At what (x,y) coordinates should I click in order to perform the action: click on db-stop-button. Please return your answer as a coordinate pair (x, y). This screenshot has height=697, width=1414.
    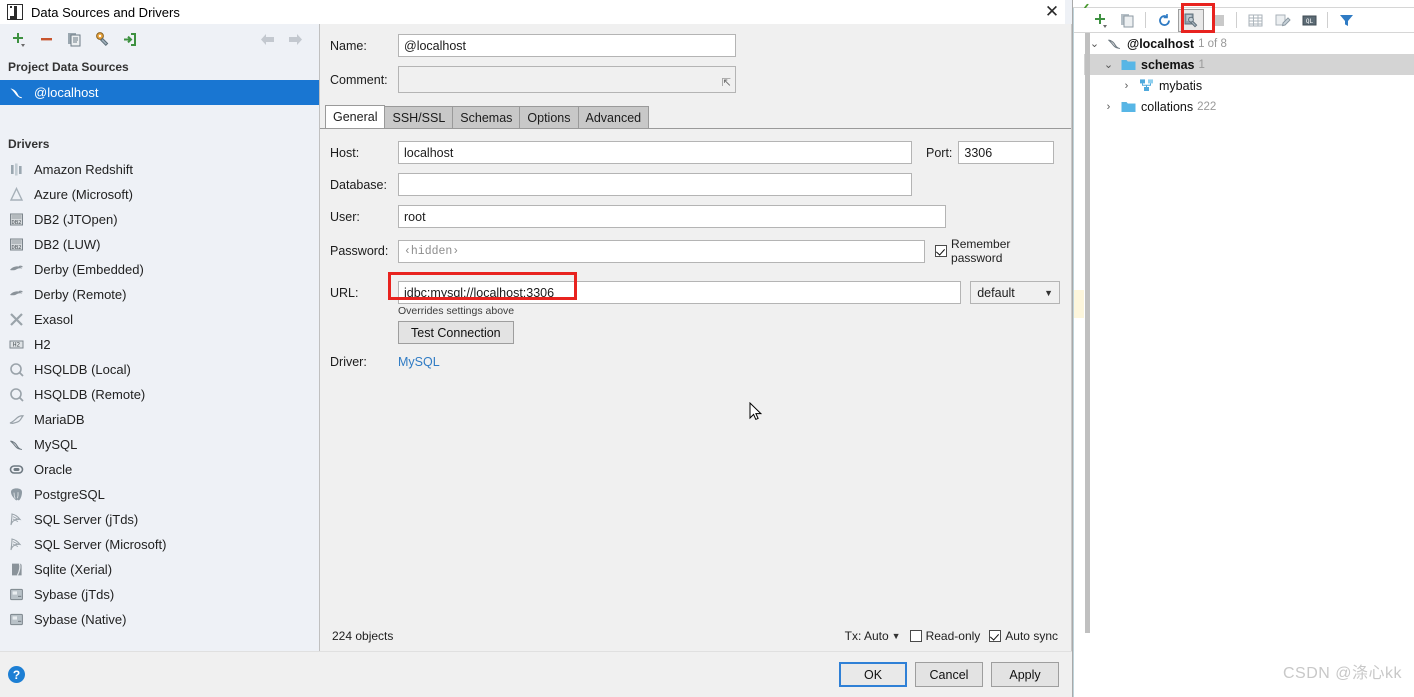
    Looking at the image, I should click on (1218, 20).